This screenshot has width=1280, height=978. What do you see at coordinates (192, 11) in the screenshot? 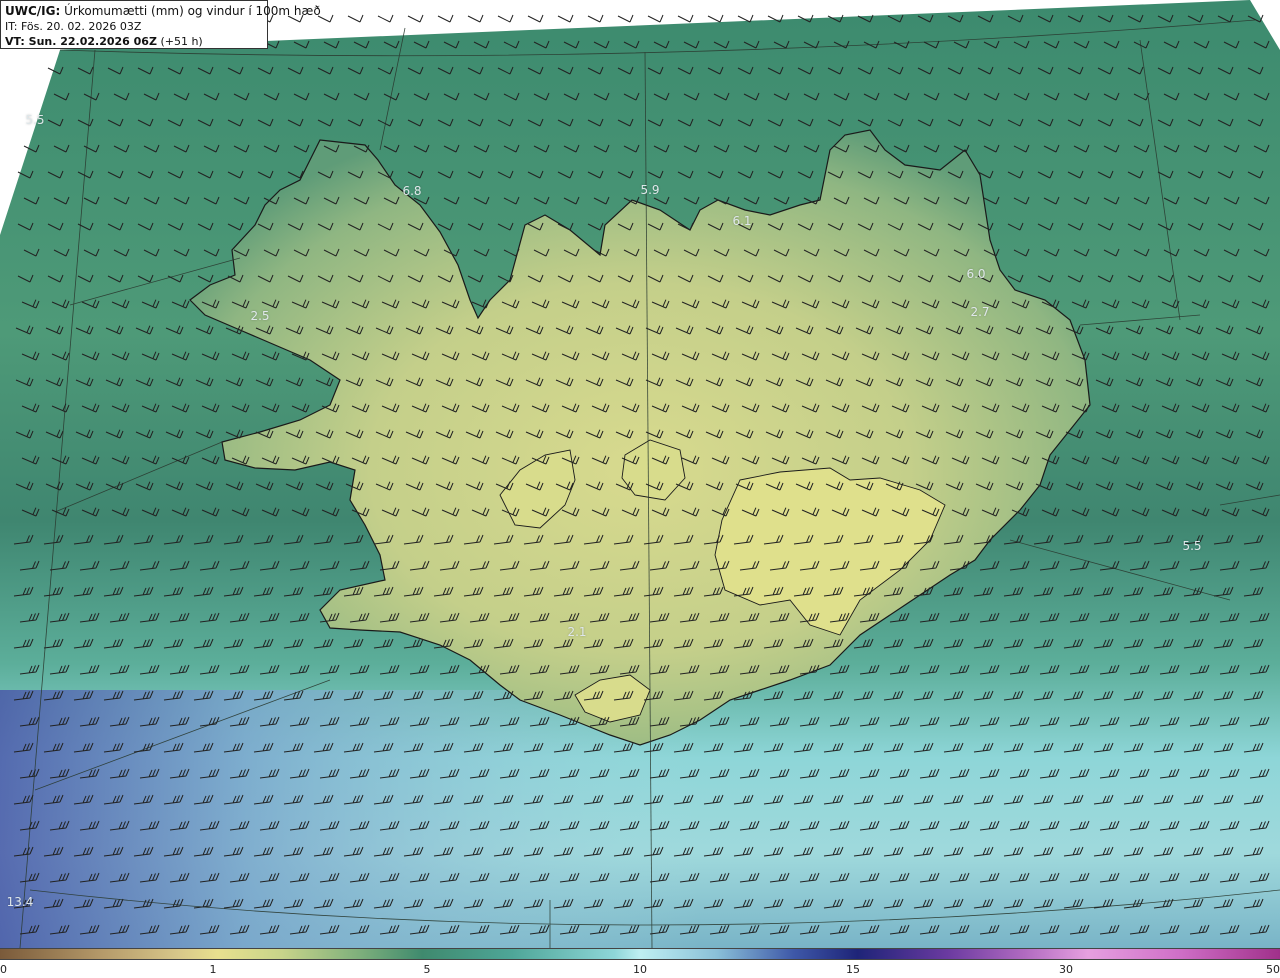
I see `product-description: Úrkomumætti (mm) og vindur í 100m hæð` at bounding box center [192, 11].